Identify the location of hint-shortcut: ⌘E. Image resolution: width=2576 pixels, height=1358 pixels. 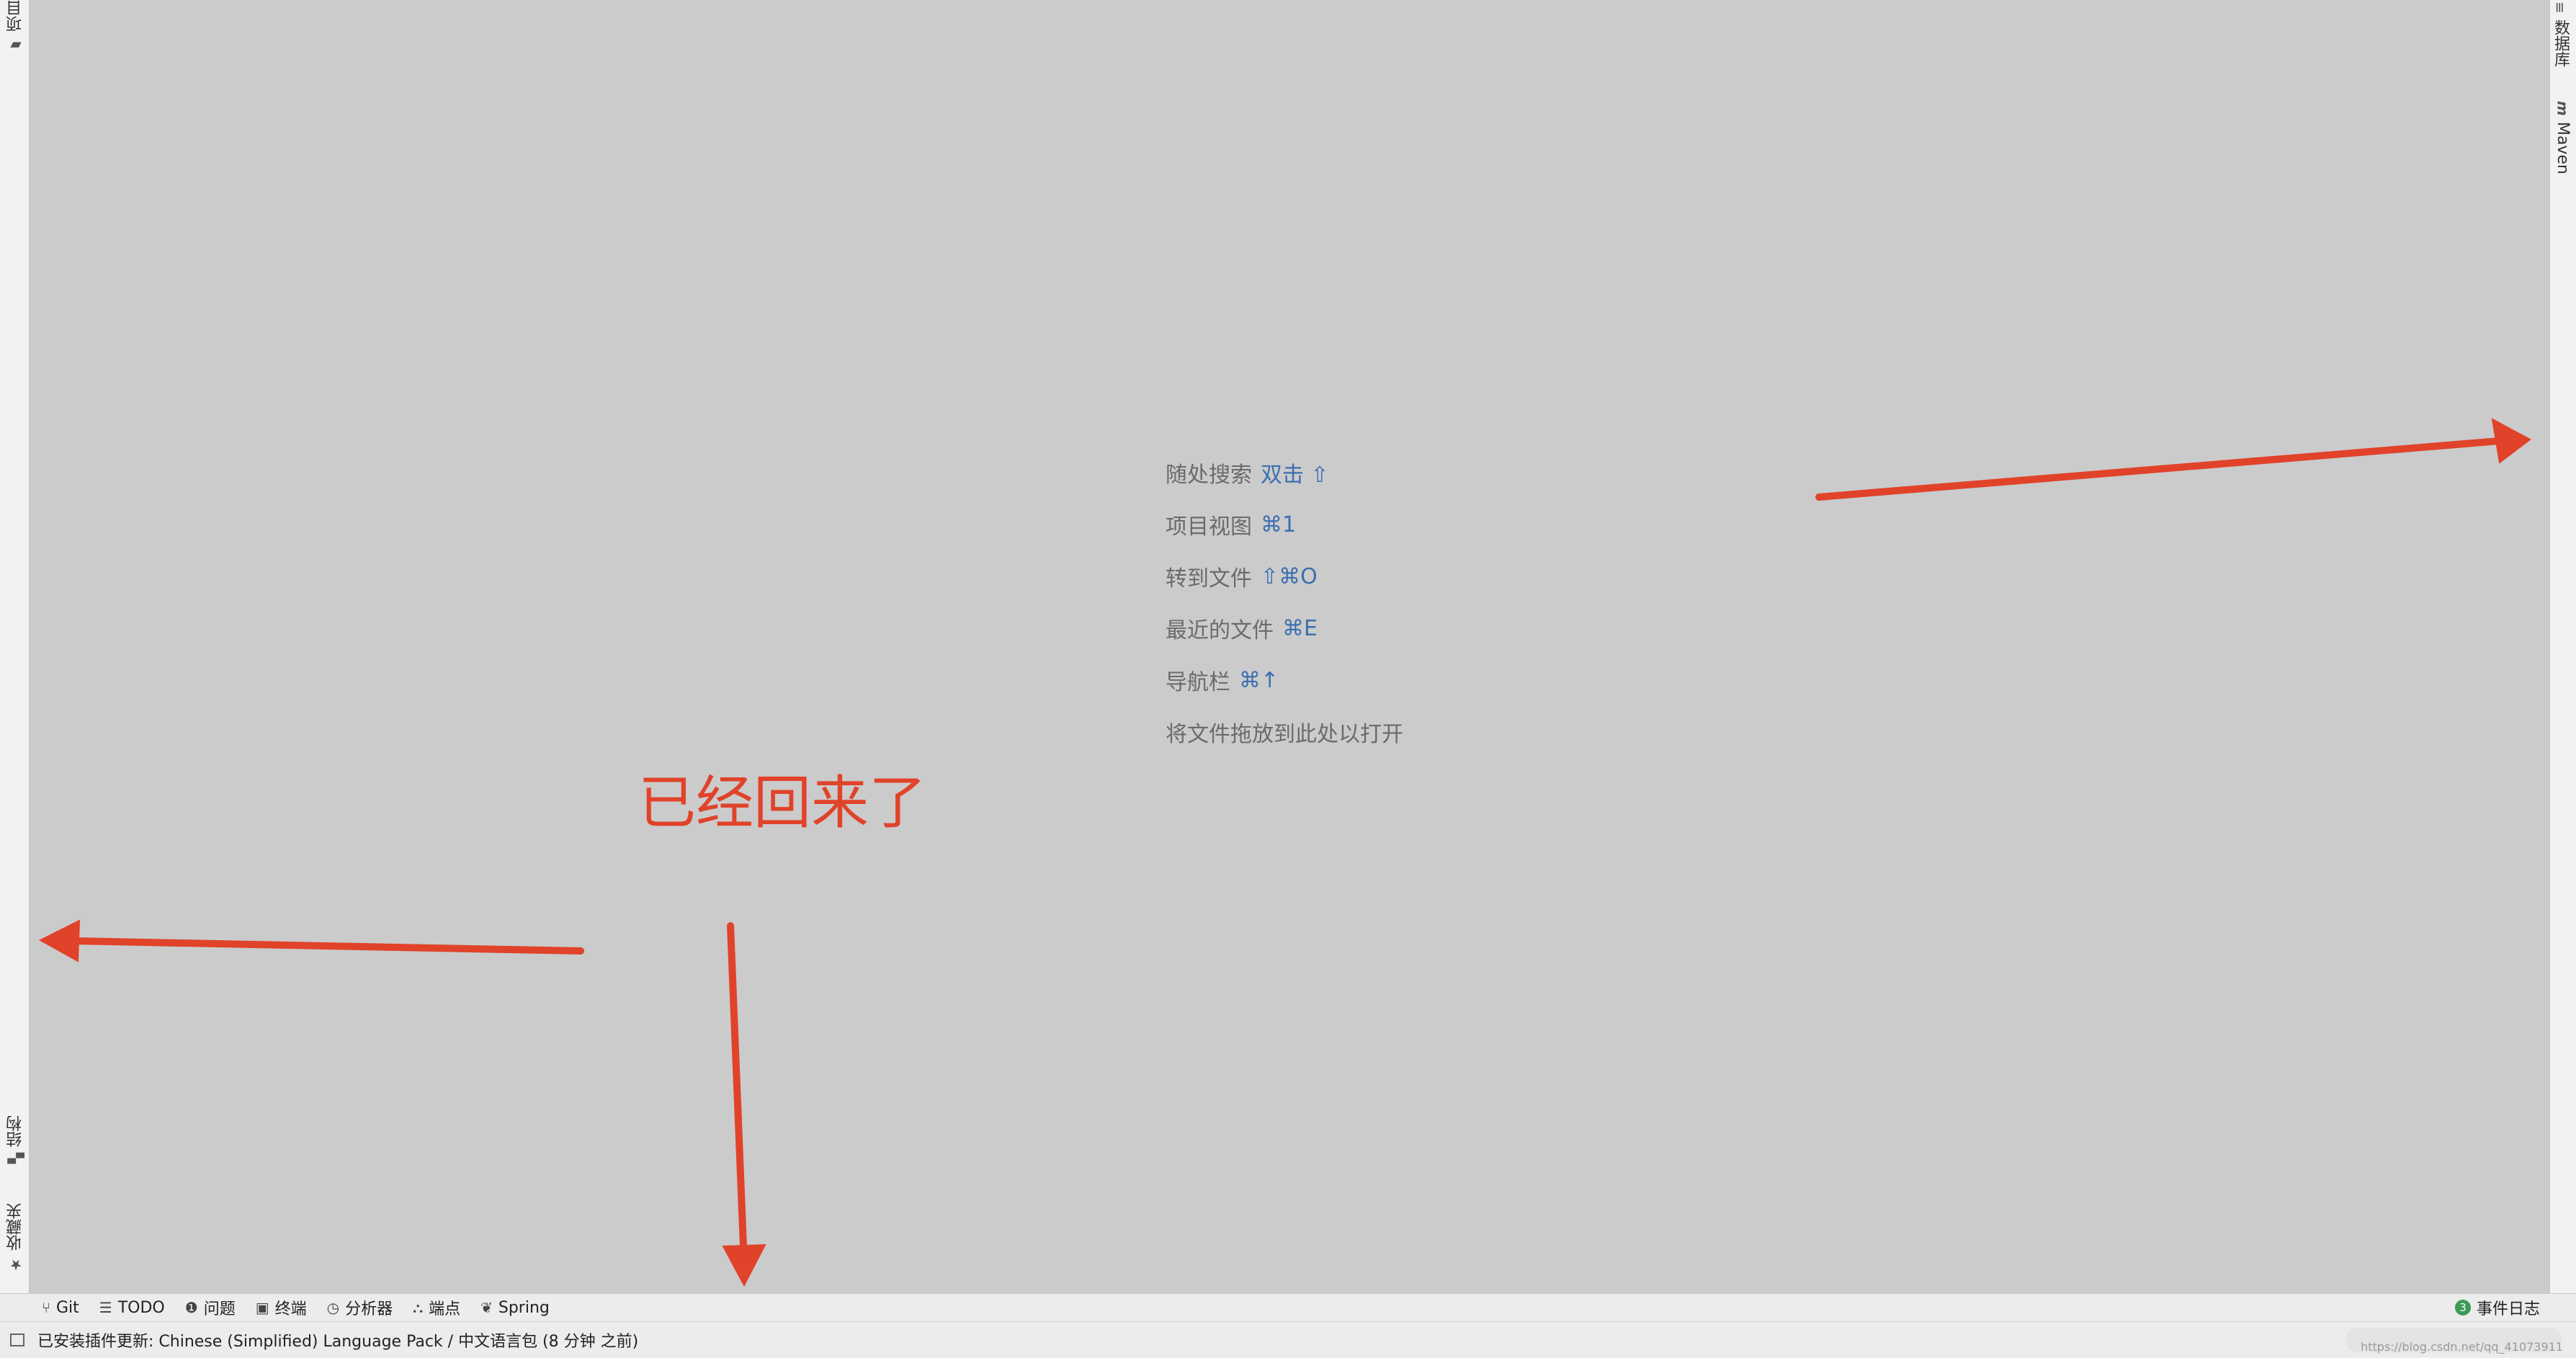
(1300, 628).